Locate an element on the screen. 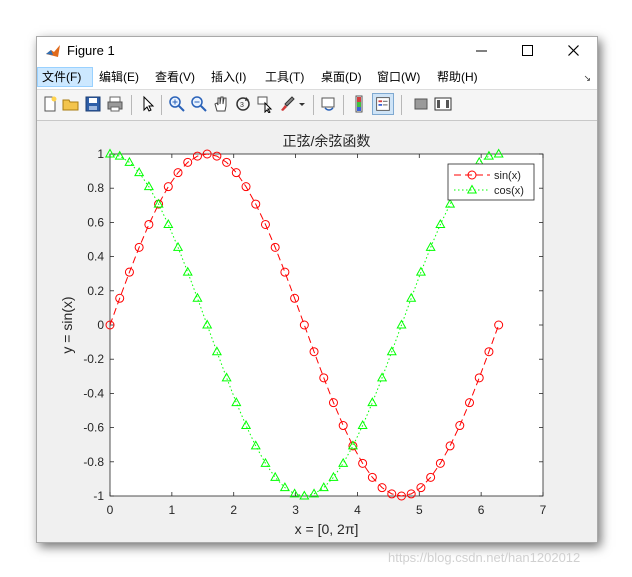  minimize-button is located at coordinates (482, 51).